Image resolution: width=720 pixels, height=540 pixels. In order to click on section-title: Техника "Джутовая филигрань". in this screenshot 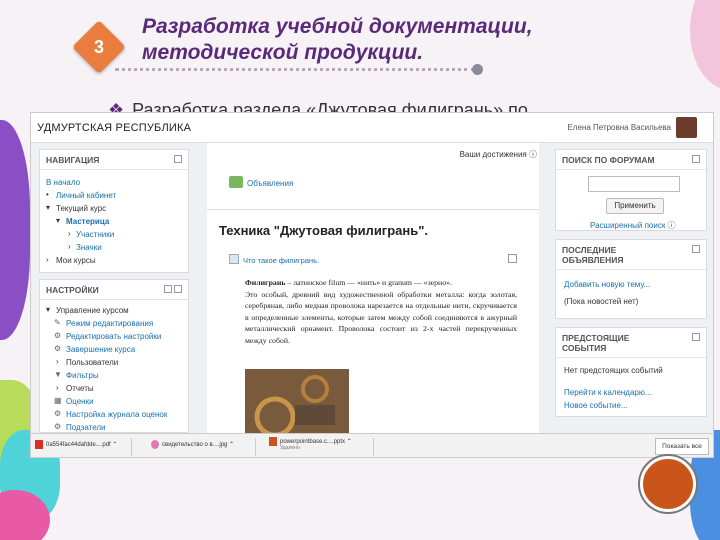, I will do `click(324, 230)`.